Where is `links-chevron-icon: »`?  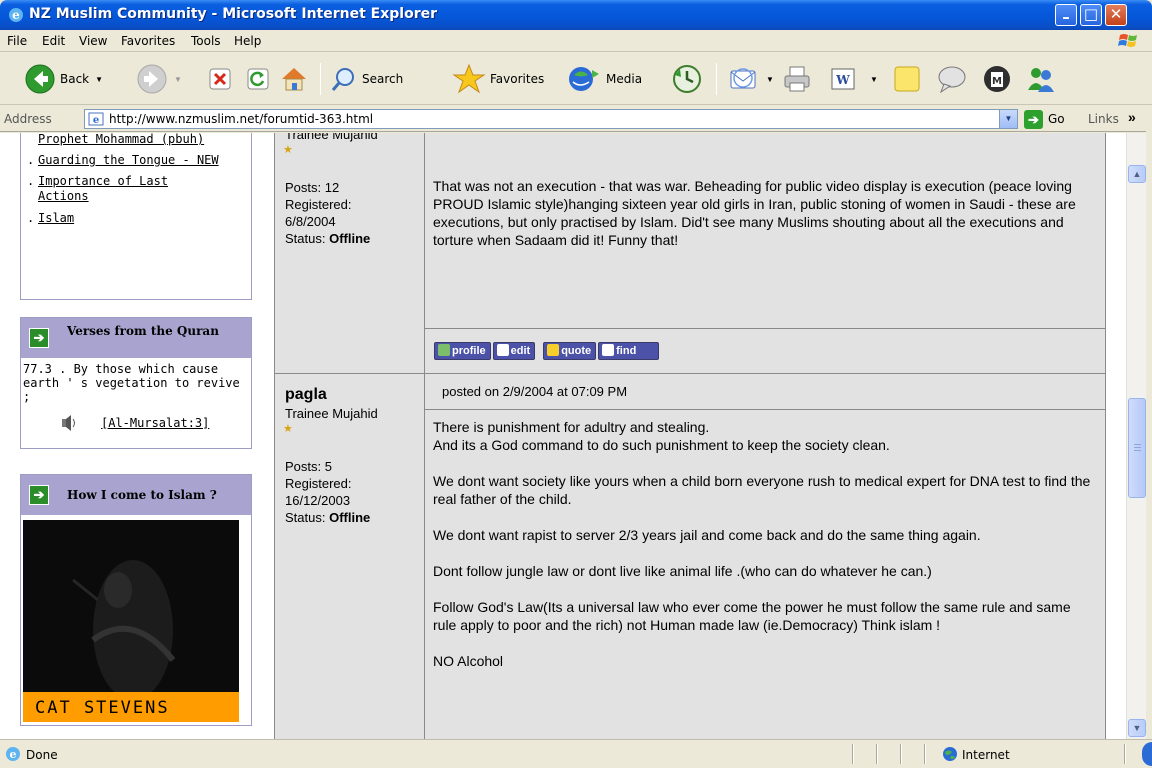 links-chevron-icon: » is located at coordinates (1132, 117).